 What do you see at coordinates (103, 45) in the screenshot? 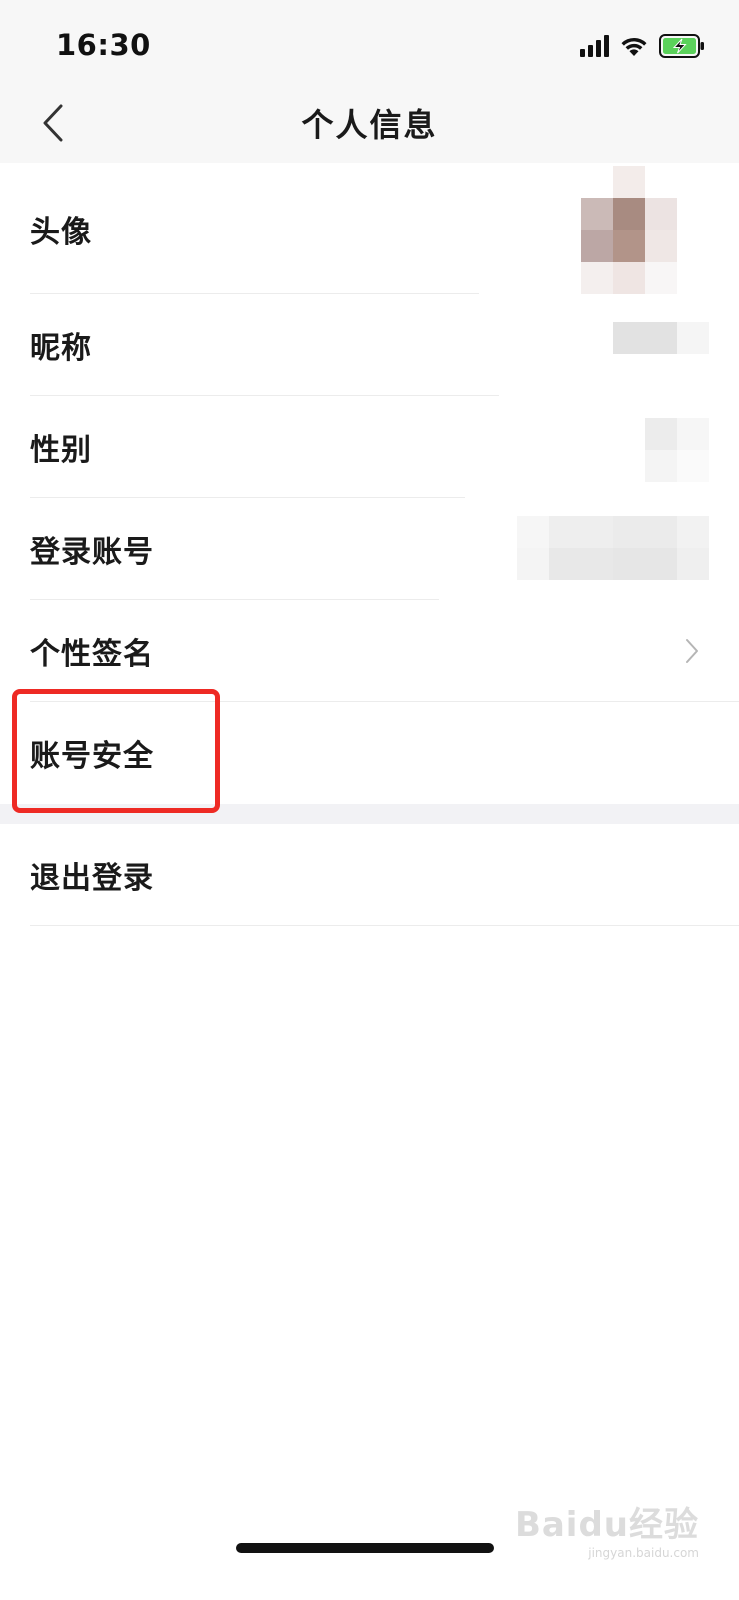
I see `status-time: 16:30` at bounding box center [103, 45].